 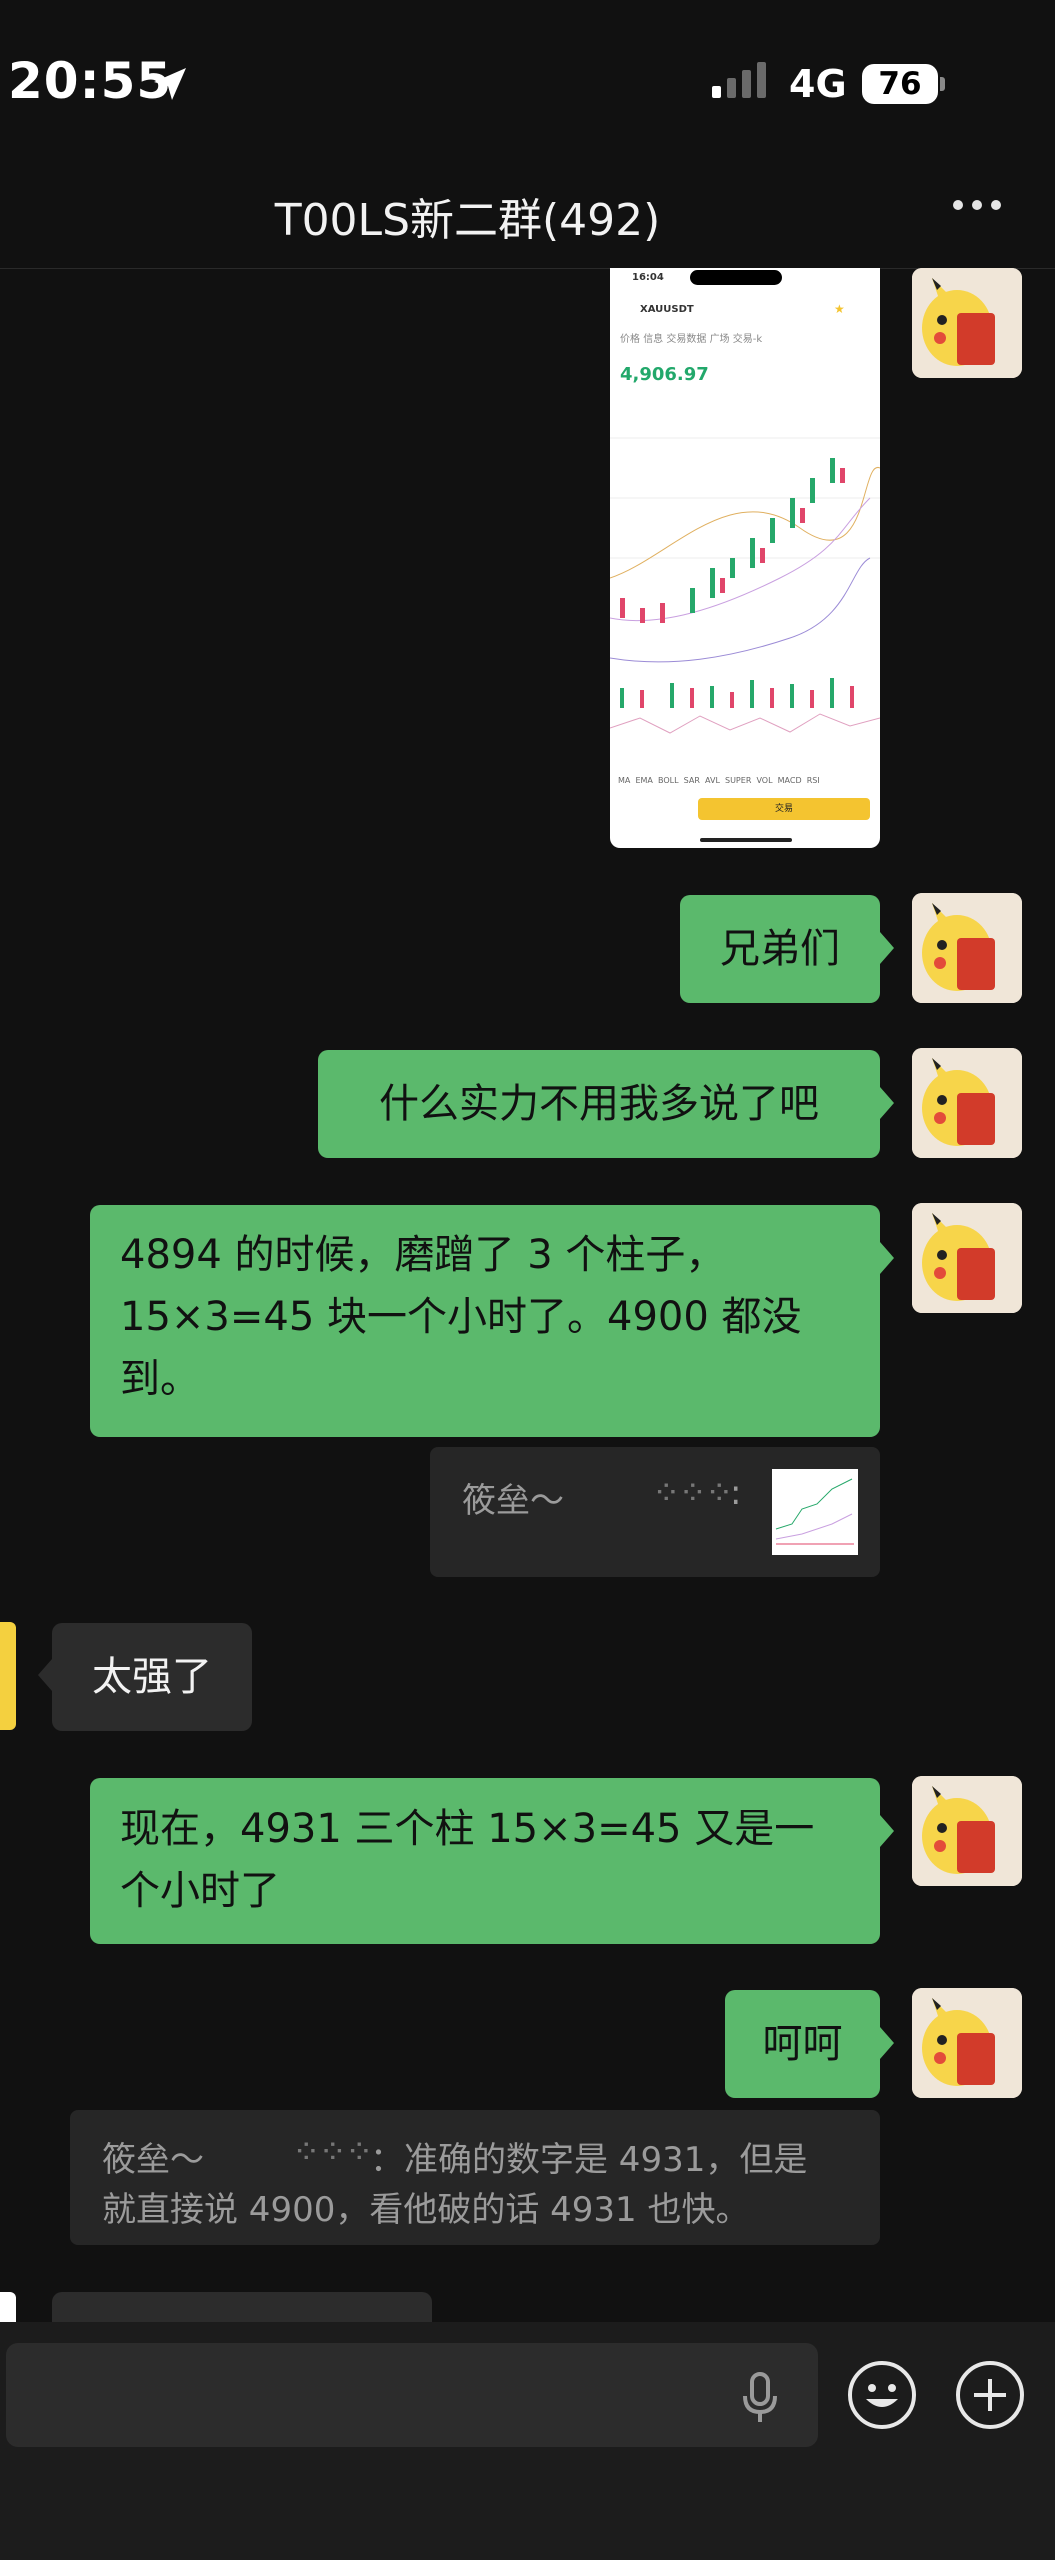 I want to click on message-line: 个小时了, so click(x=200, y=1891).